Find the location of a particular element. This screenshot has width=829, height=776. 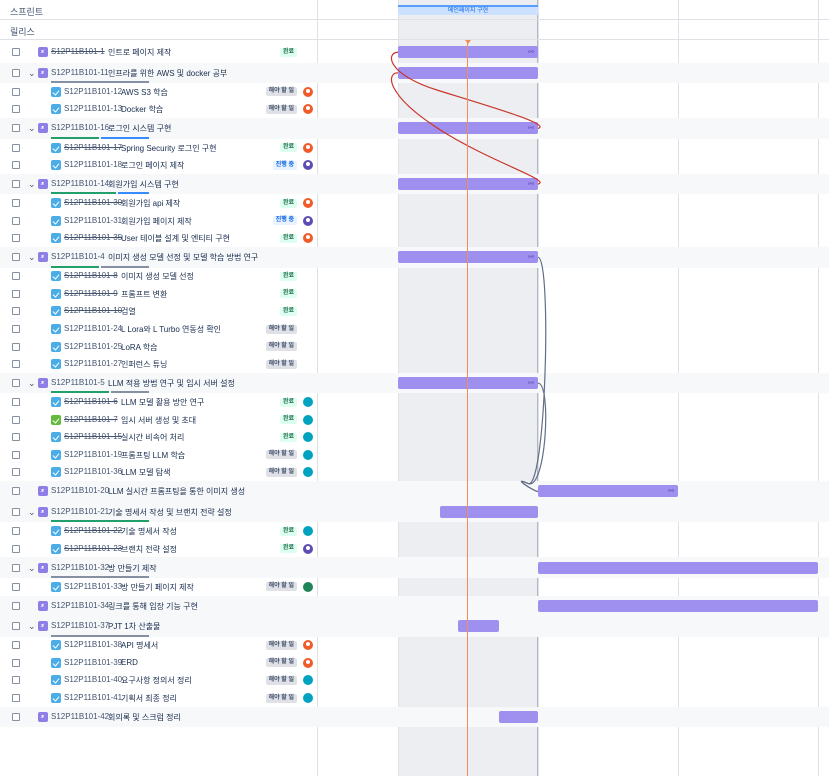

today-marker is located at coordinates (467, 408).